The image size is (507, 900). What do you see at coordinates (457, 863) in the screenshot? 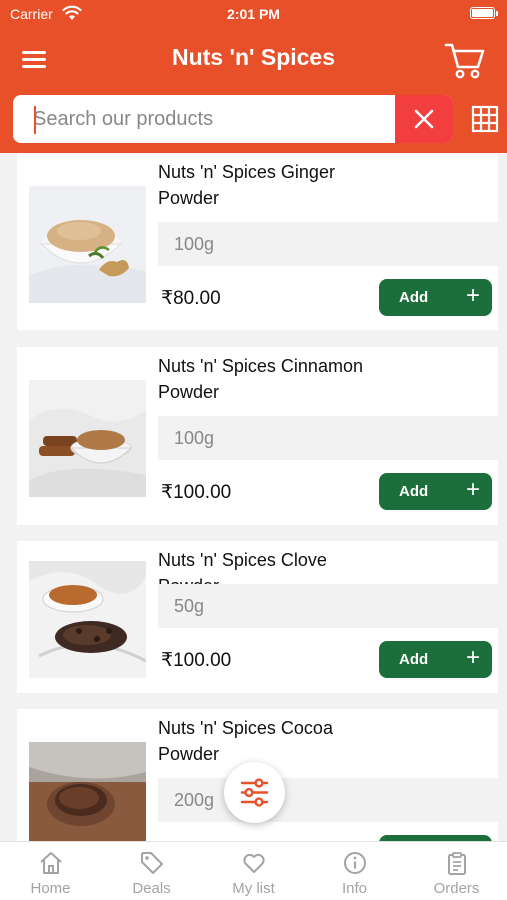
I see `clipboard-icon` at bounding box center [457, 863].